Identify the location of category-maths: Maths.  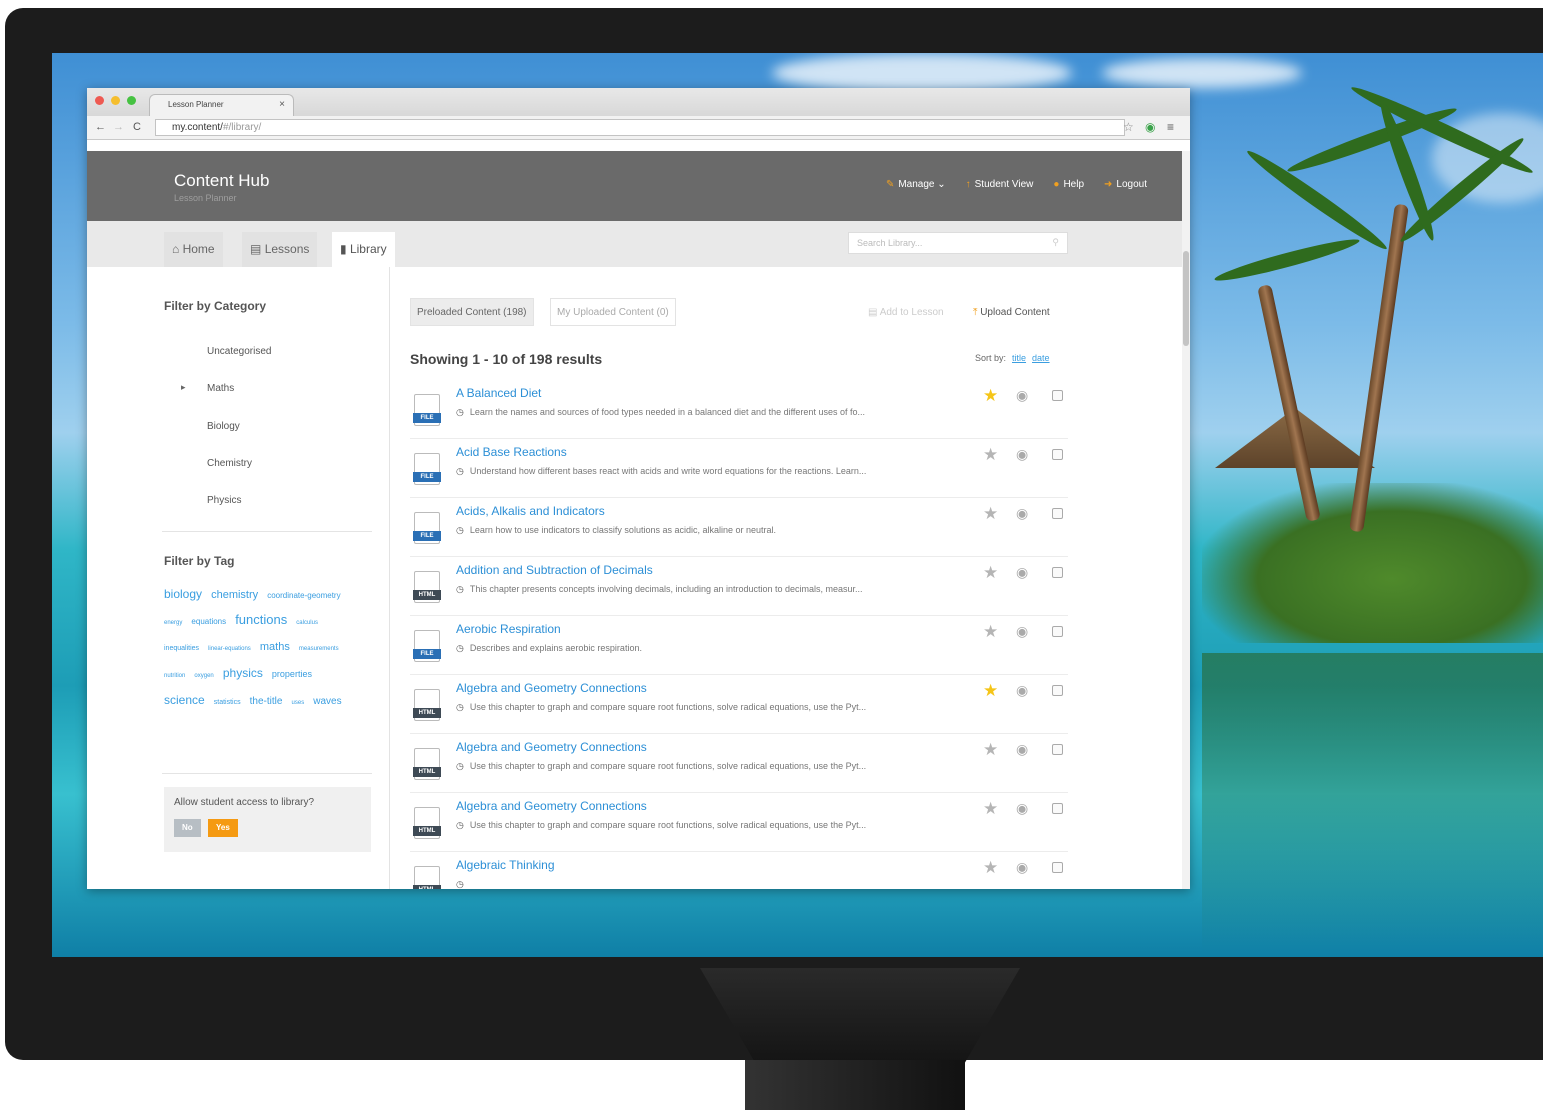
(220, 388).